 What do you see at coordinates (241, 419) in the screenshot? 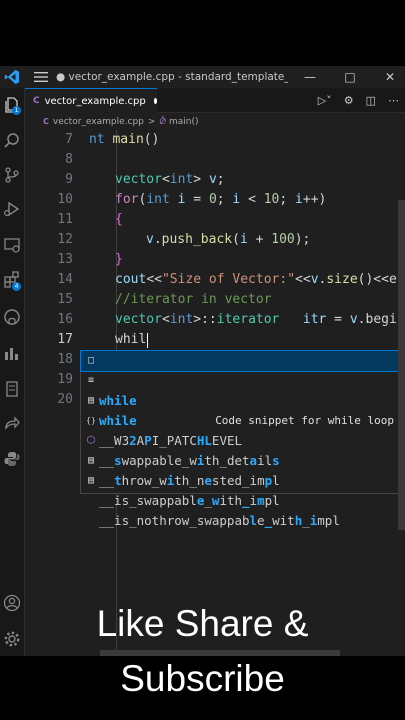
I see `suggestion-item: ▤ __W32API_PATCHLEVEL` at bounding box center [241, 419].